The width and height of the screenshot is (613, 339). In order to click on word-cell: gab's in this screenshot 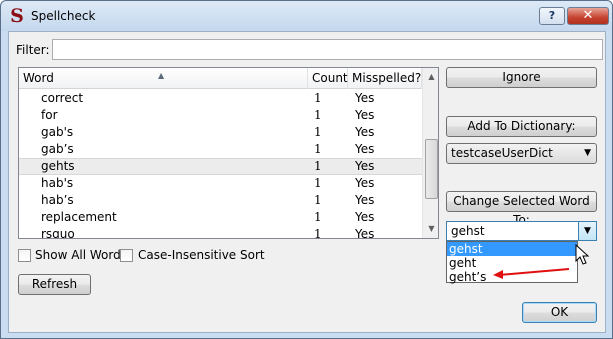, I will do `click(57, 132)`.